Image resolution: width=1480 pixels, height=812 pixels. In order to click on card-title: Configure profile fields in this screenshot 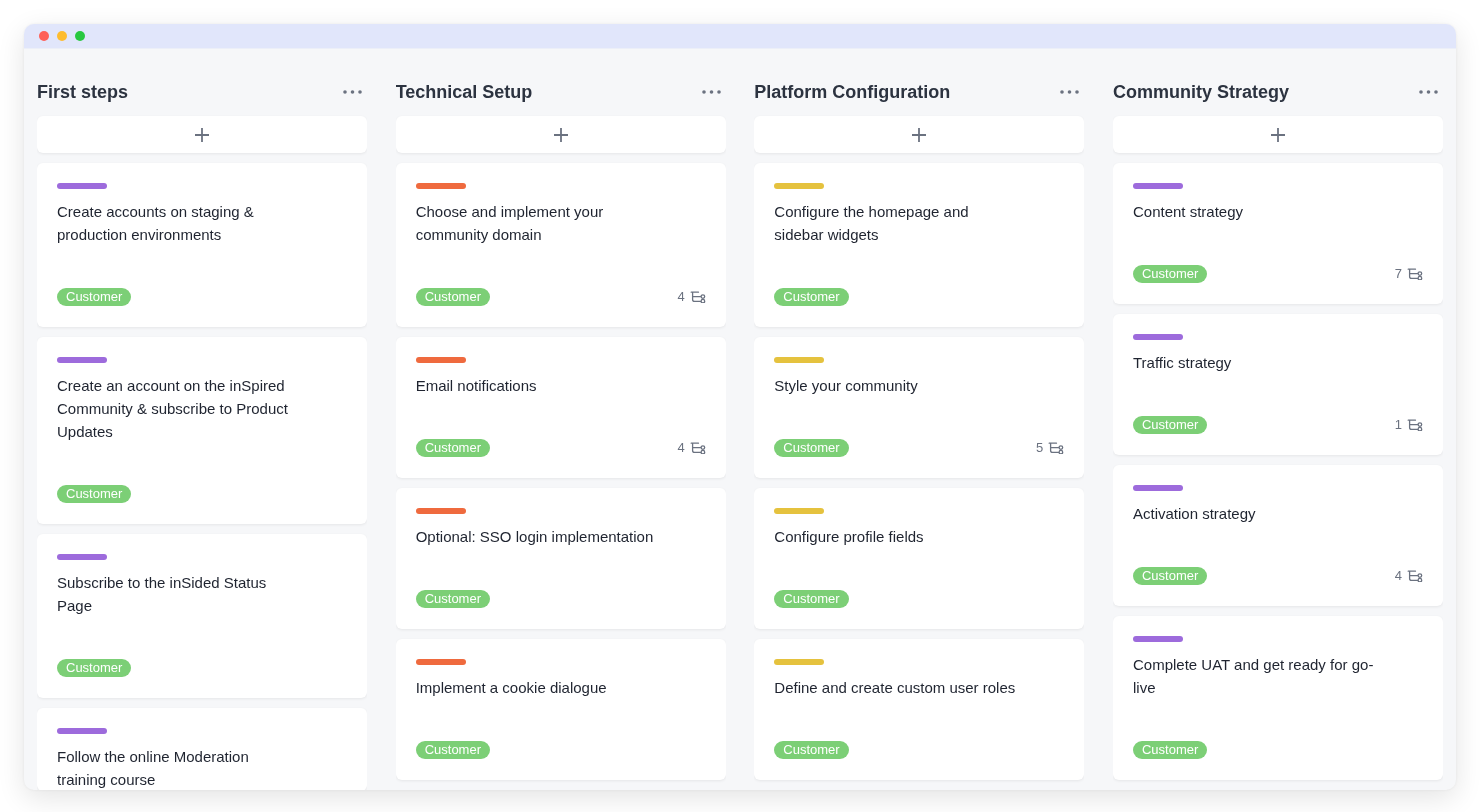, I will do `click(849, 537)`.